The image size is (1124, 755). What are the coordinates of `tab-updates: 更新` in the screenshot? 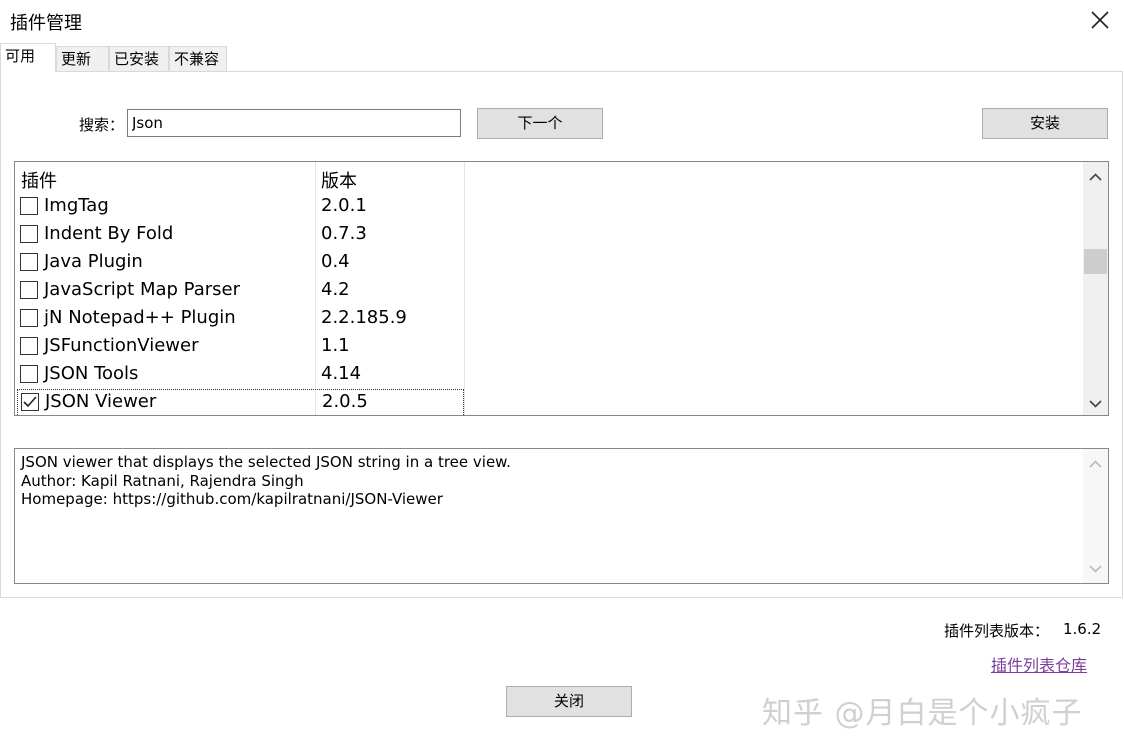 It's located at (82, 58).